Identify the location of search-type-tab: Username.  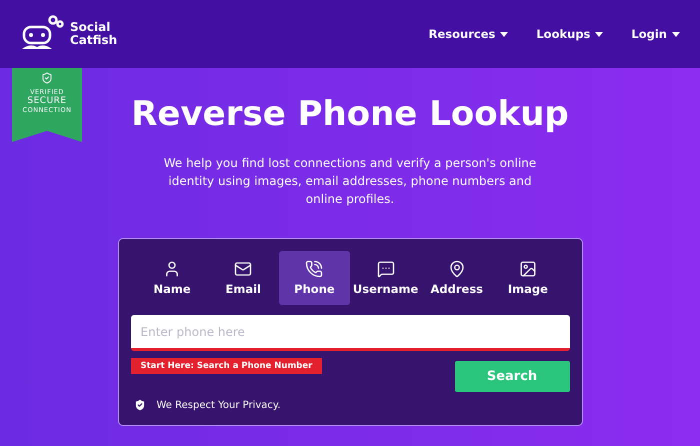
(386, 278).